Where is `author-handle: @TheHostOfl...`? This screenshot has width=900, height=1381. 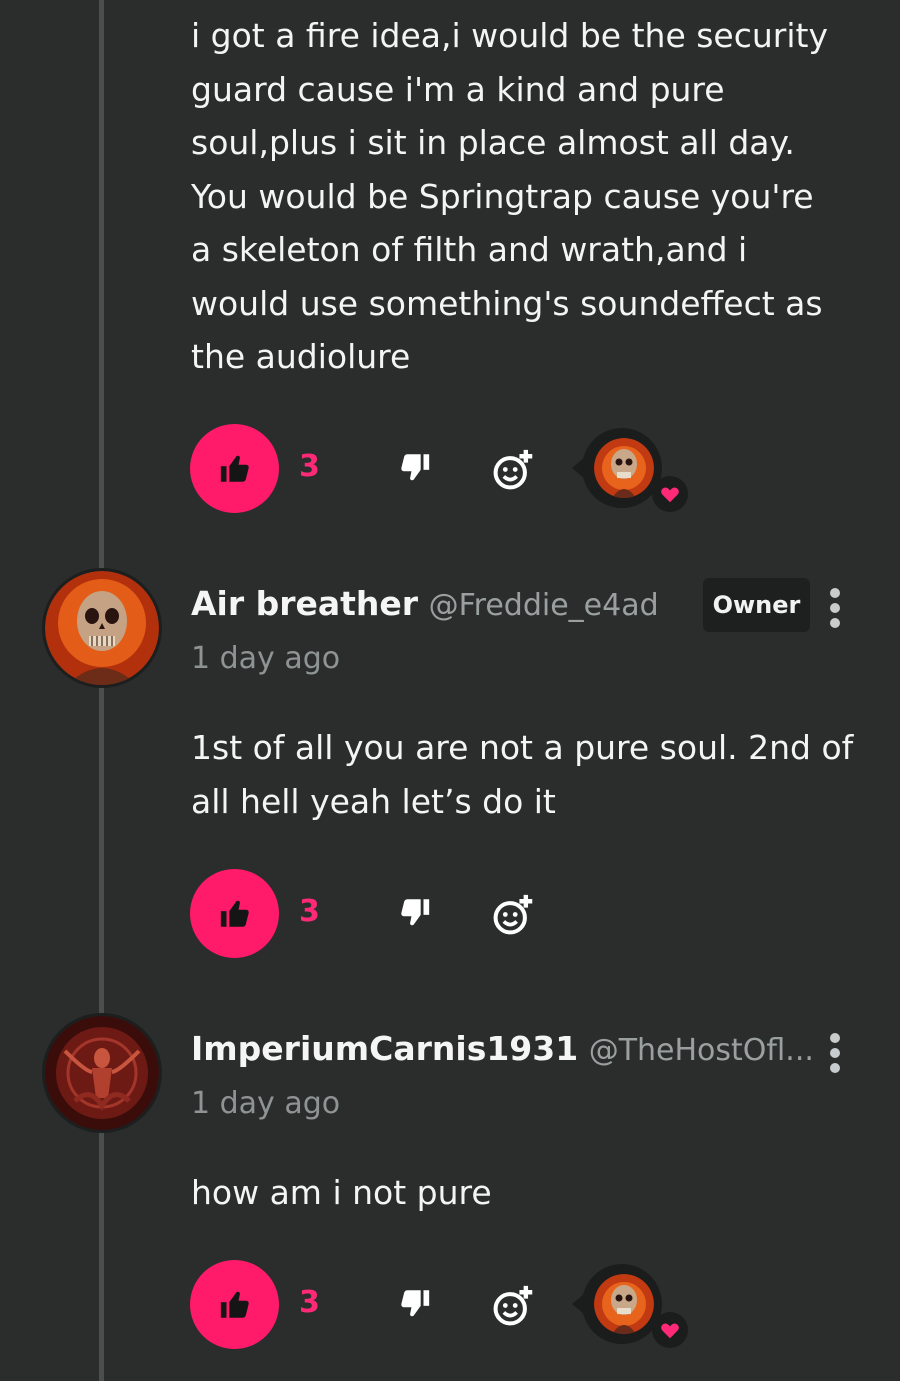 author-handle: @TheHostOfl... is located at coordinates (701, 1050).